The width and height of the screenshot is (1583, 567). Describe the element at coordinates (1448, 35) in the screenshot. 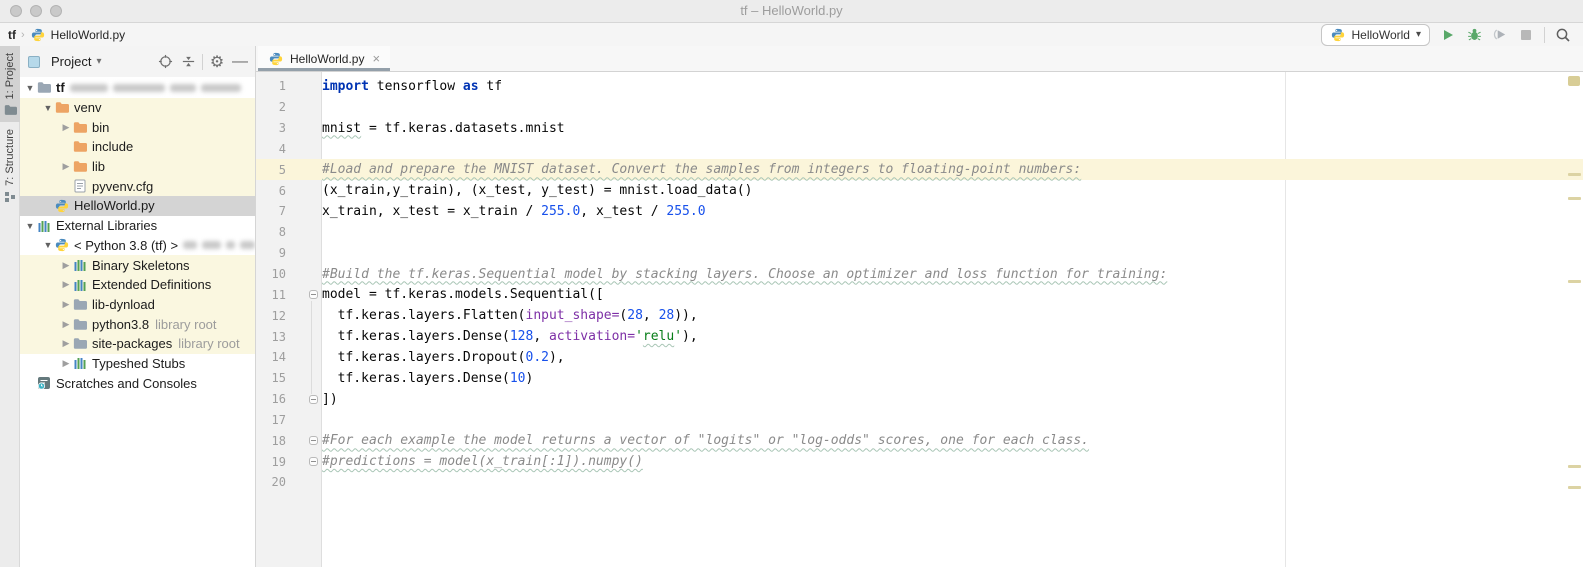

I see `run-button` at that location.